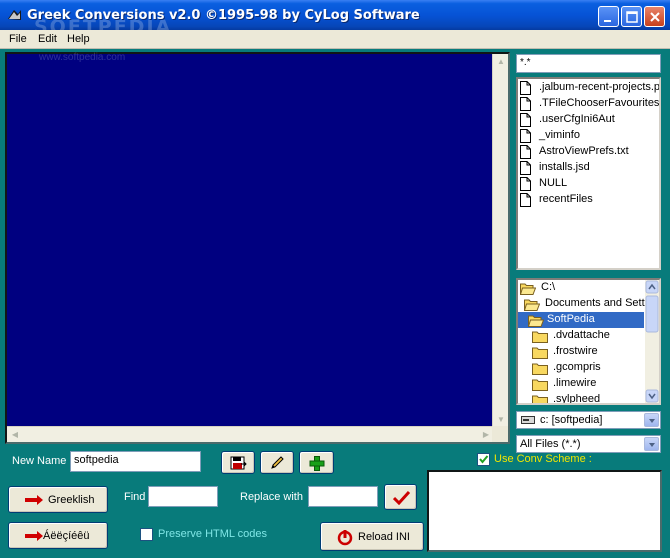 Image resolution: width=670 pixels, height=558 pixels. I want to click on app-icon, so click(14, 15).